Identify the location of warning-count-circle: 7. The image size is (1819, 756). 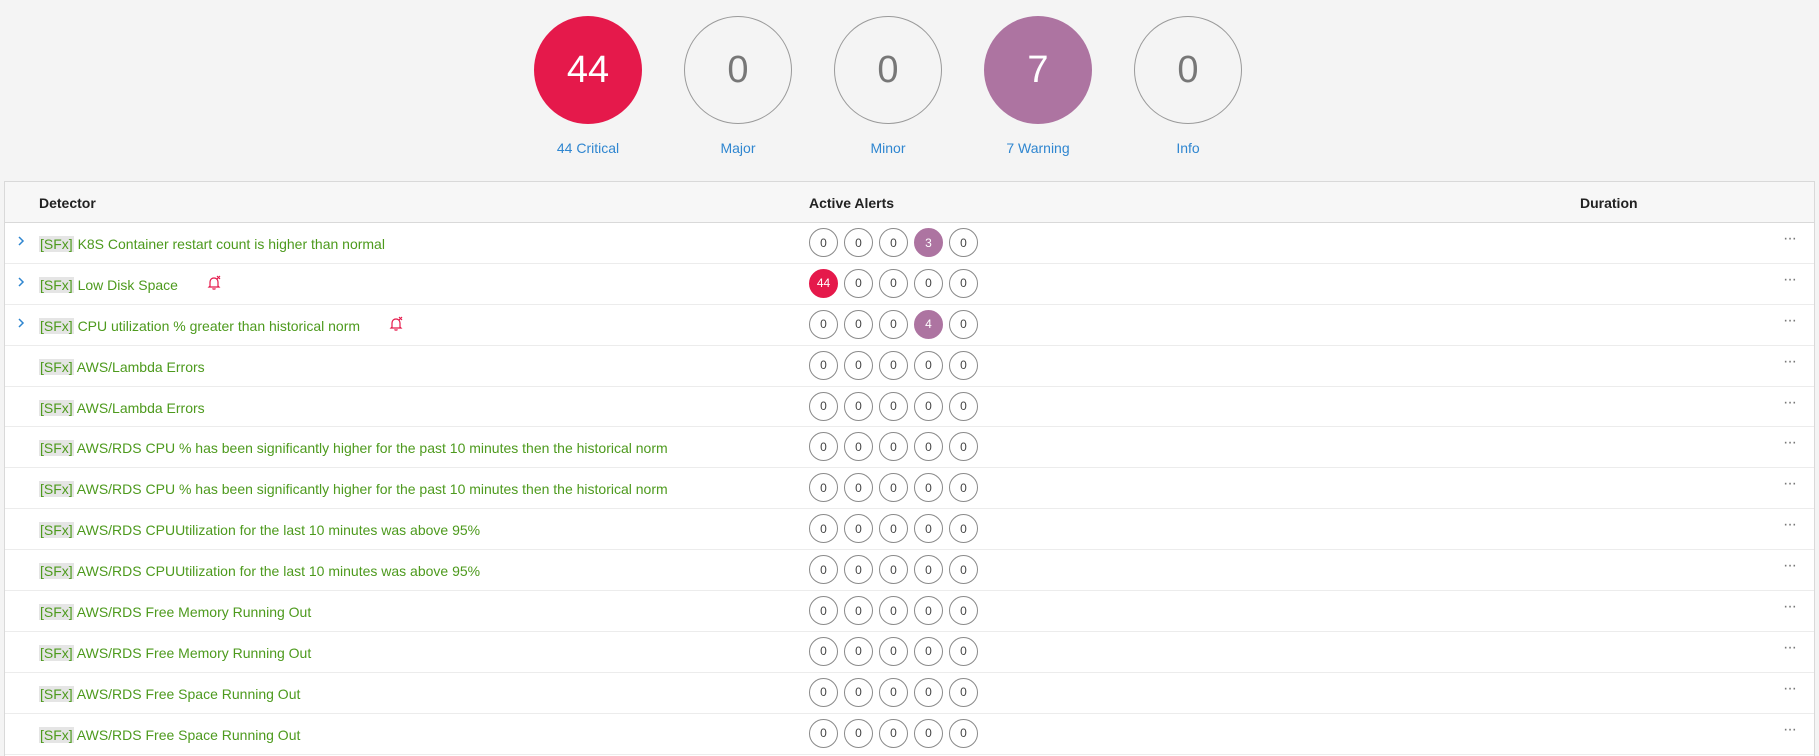
(1038, 70).